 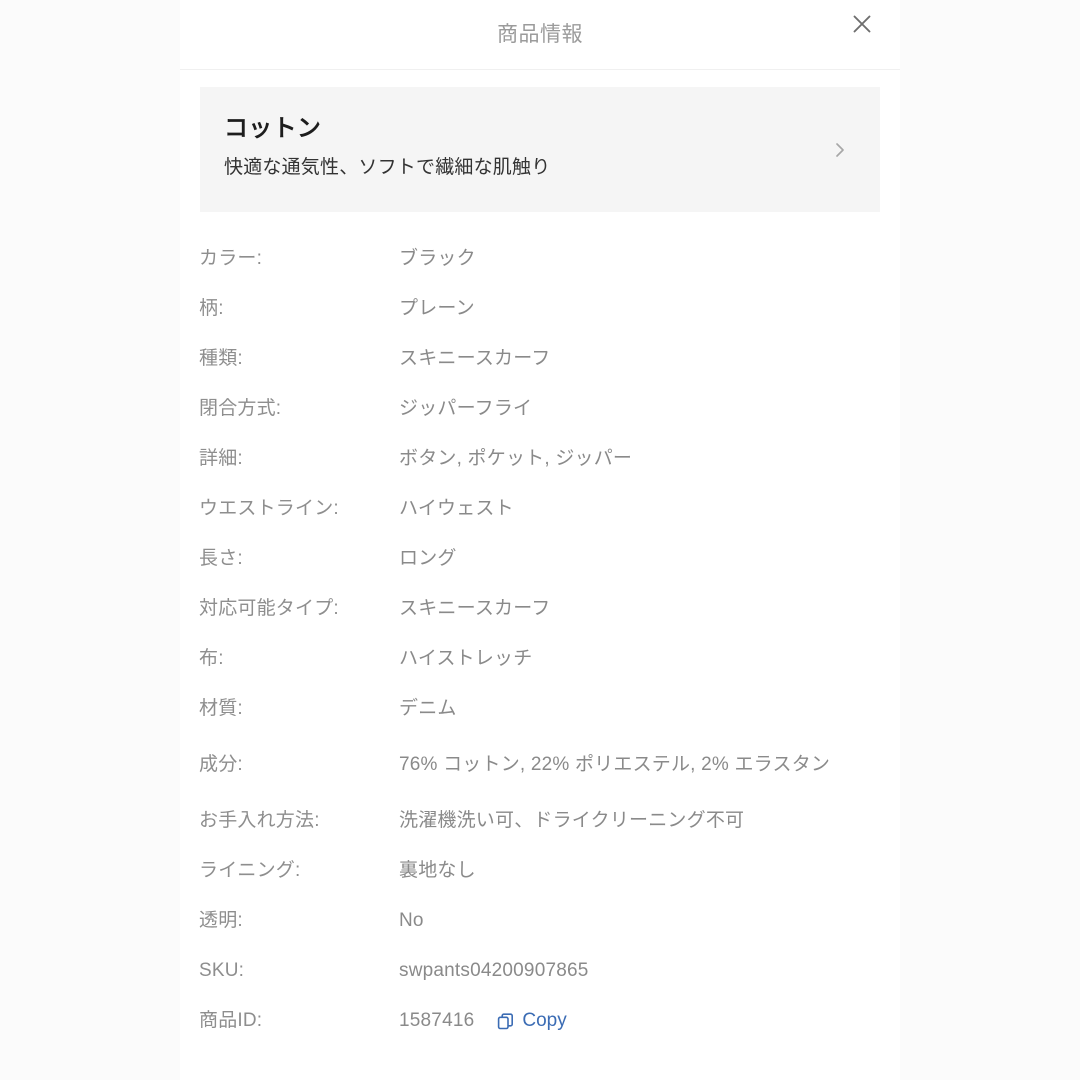 I want to click on copy-icon, so click(x=505, y=1021).